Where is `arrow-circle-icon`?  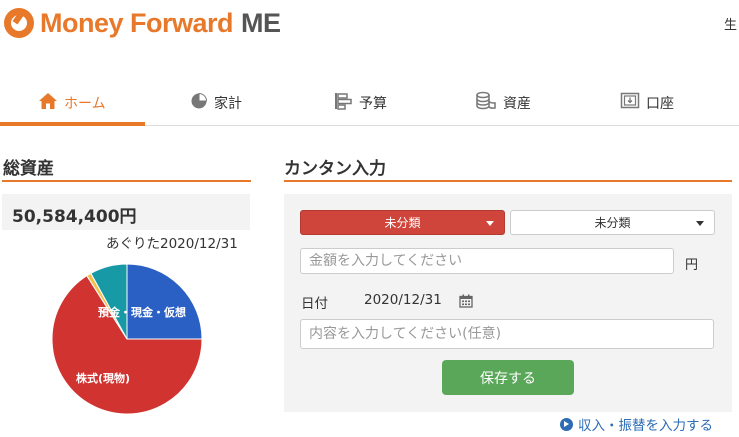 arrow-circle-icon is located at coordinates (566, 424).